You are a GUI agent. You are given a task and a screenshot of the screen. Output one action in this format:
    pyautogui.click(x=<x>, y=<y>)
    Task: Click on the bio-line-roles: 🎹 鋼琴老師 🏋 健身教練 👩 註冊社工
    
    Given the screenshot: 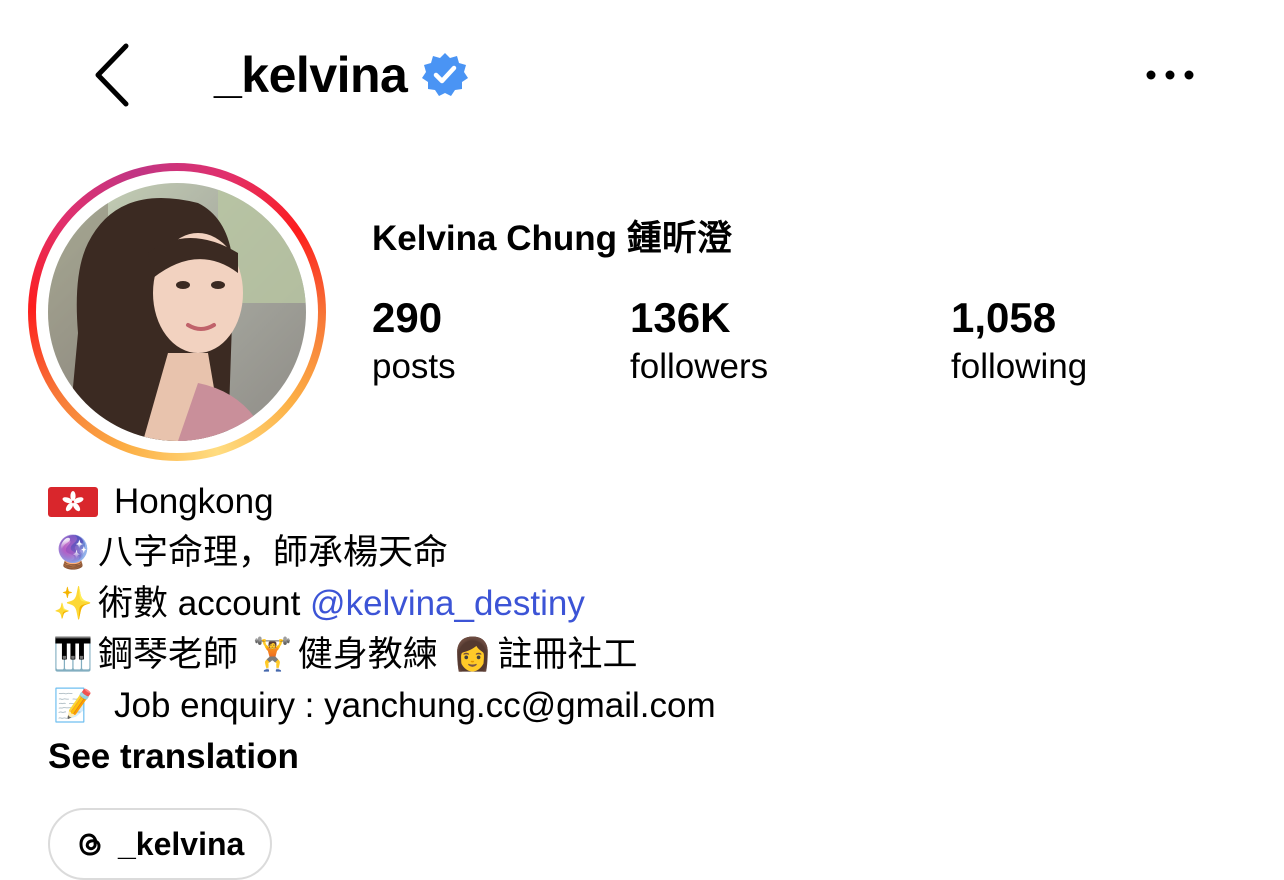 What is the action you would take?
    pyautogui.click(x=382, y=654)
    